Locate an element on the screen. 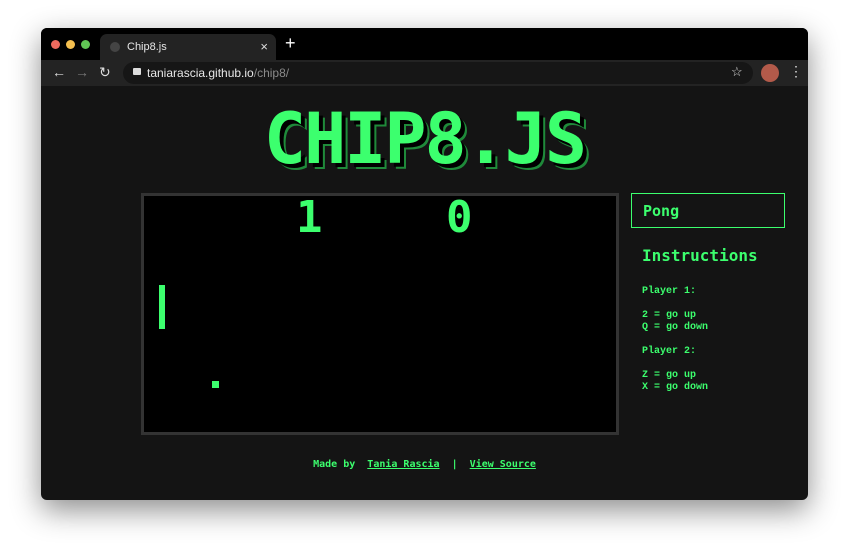 The width and height of the screenshot is (850, 557). player1-label: Player 1: is located at coordinates (669, 291).